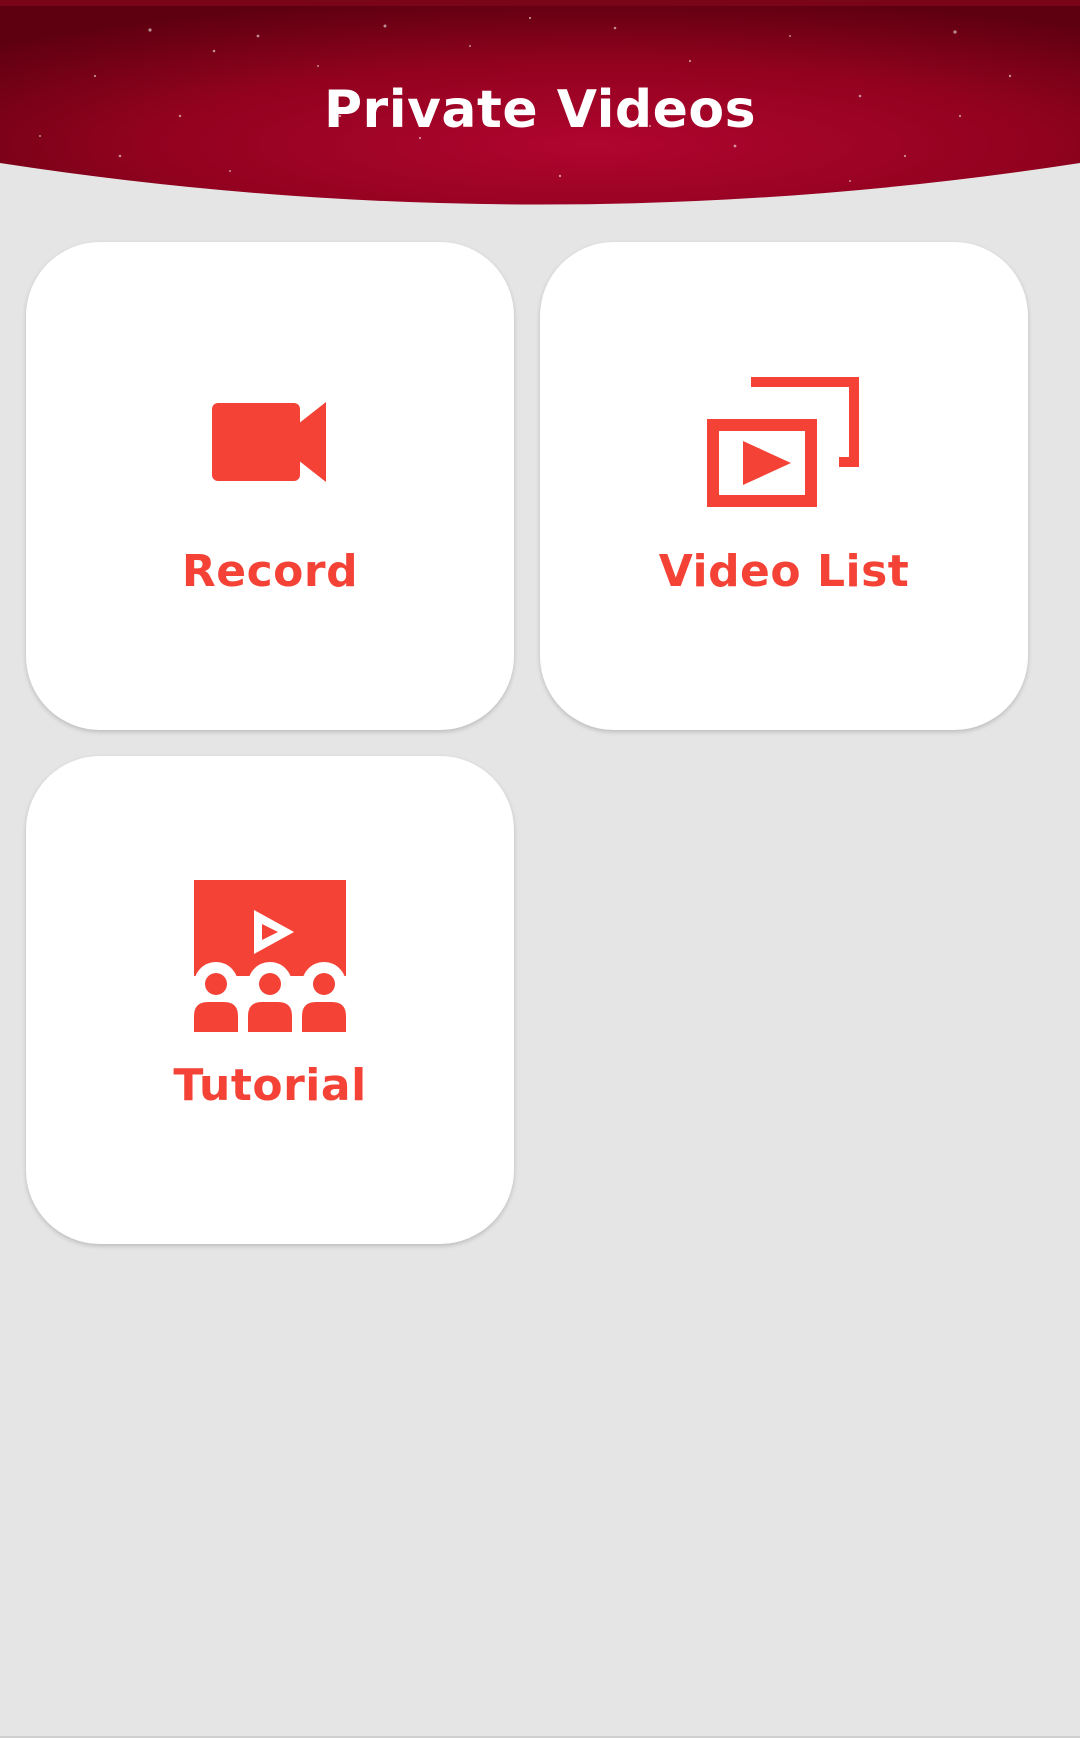 This screenshot has height=1738, width=1080. I want to click on tutorial-audience-icon, so click(270, 956).